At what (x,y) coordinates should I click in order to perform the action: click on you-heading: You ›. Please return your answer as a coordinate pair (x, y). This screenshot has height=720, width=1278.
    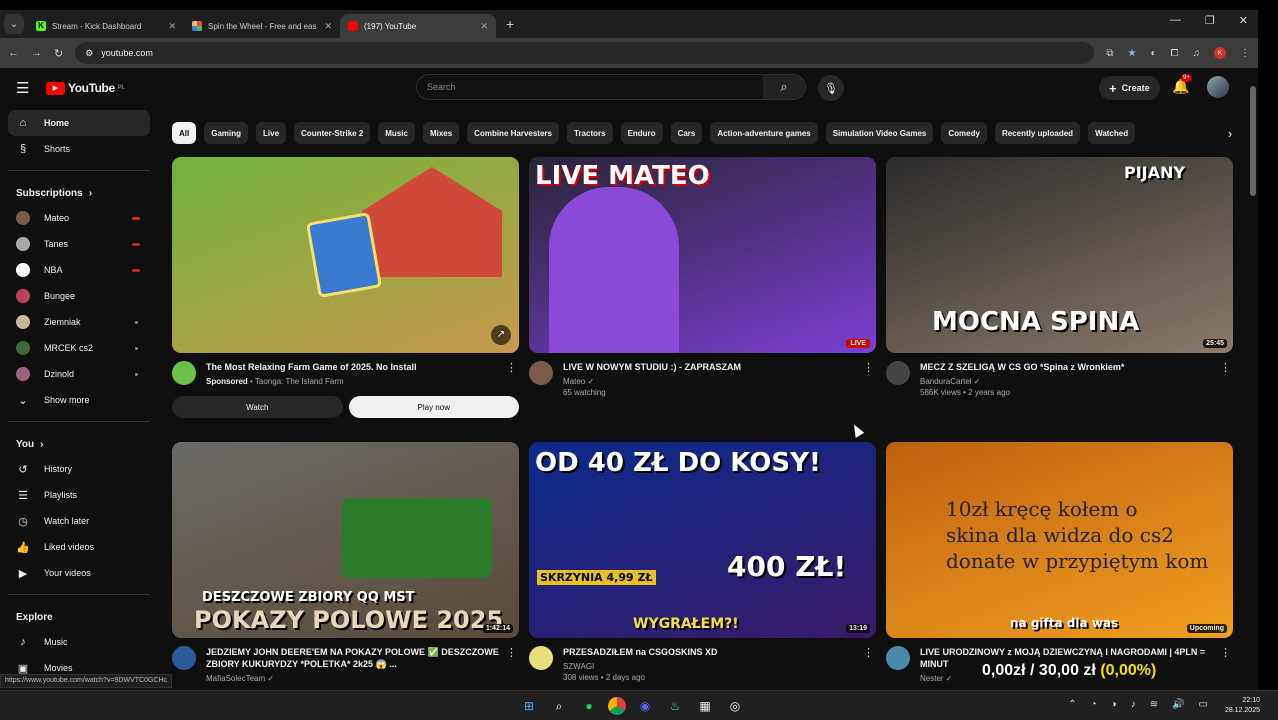
    Looking at the image, I should click on (79, 444).